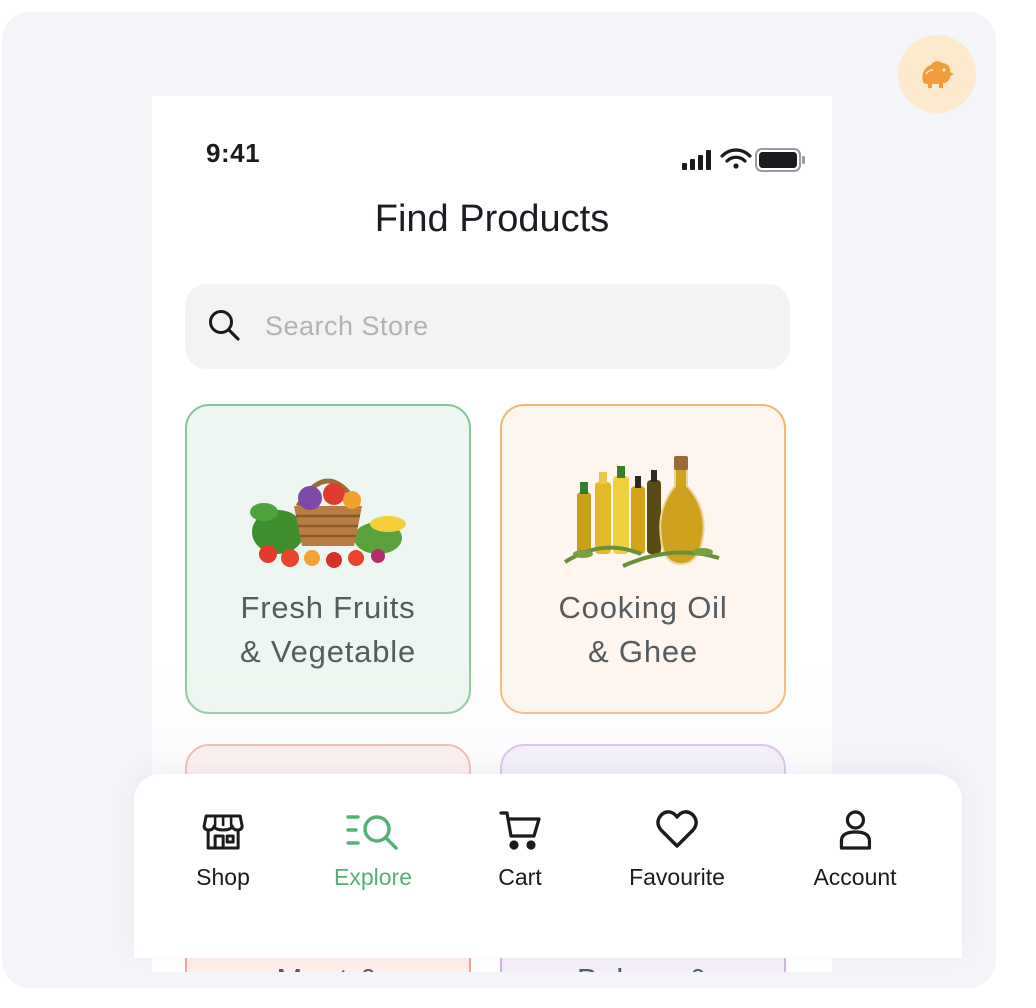  I want to click on shop-icon, so click(223, 832).